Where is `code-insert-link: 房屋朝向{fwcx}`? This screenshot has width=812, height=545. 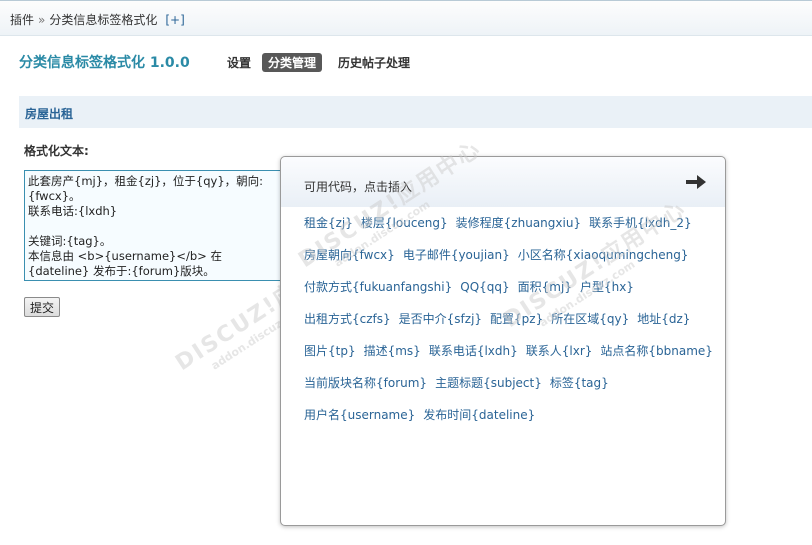
code-insert-link: 房屋朝向{fwcx} is located at coordinates (349, 255).